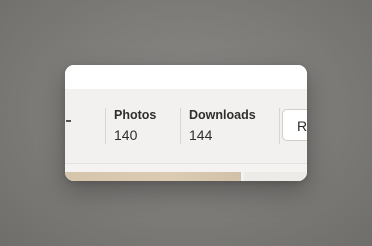 This screenshot has height=246, width=372. I want to click on stat-photos: Photos 140, so click(135, 125).